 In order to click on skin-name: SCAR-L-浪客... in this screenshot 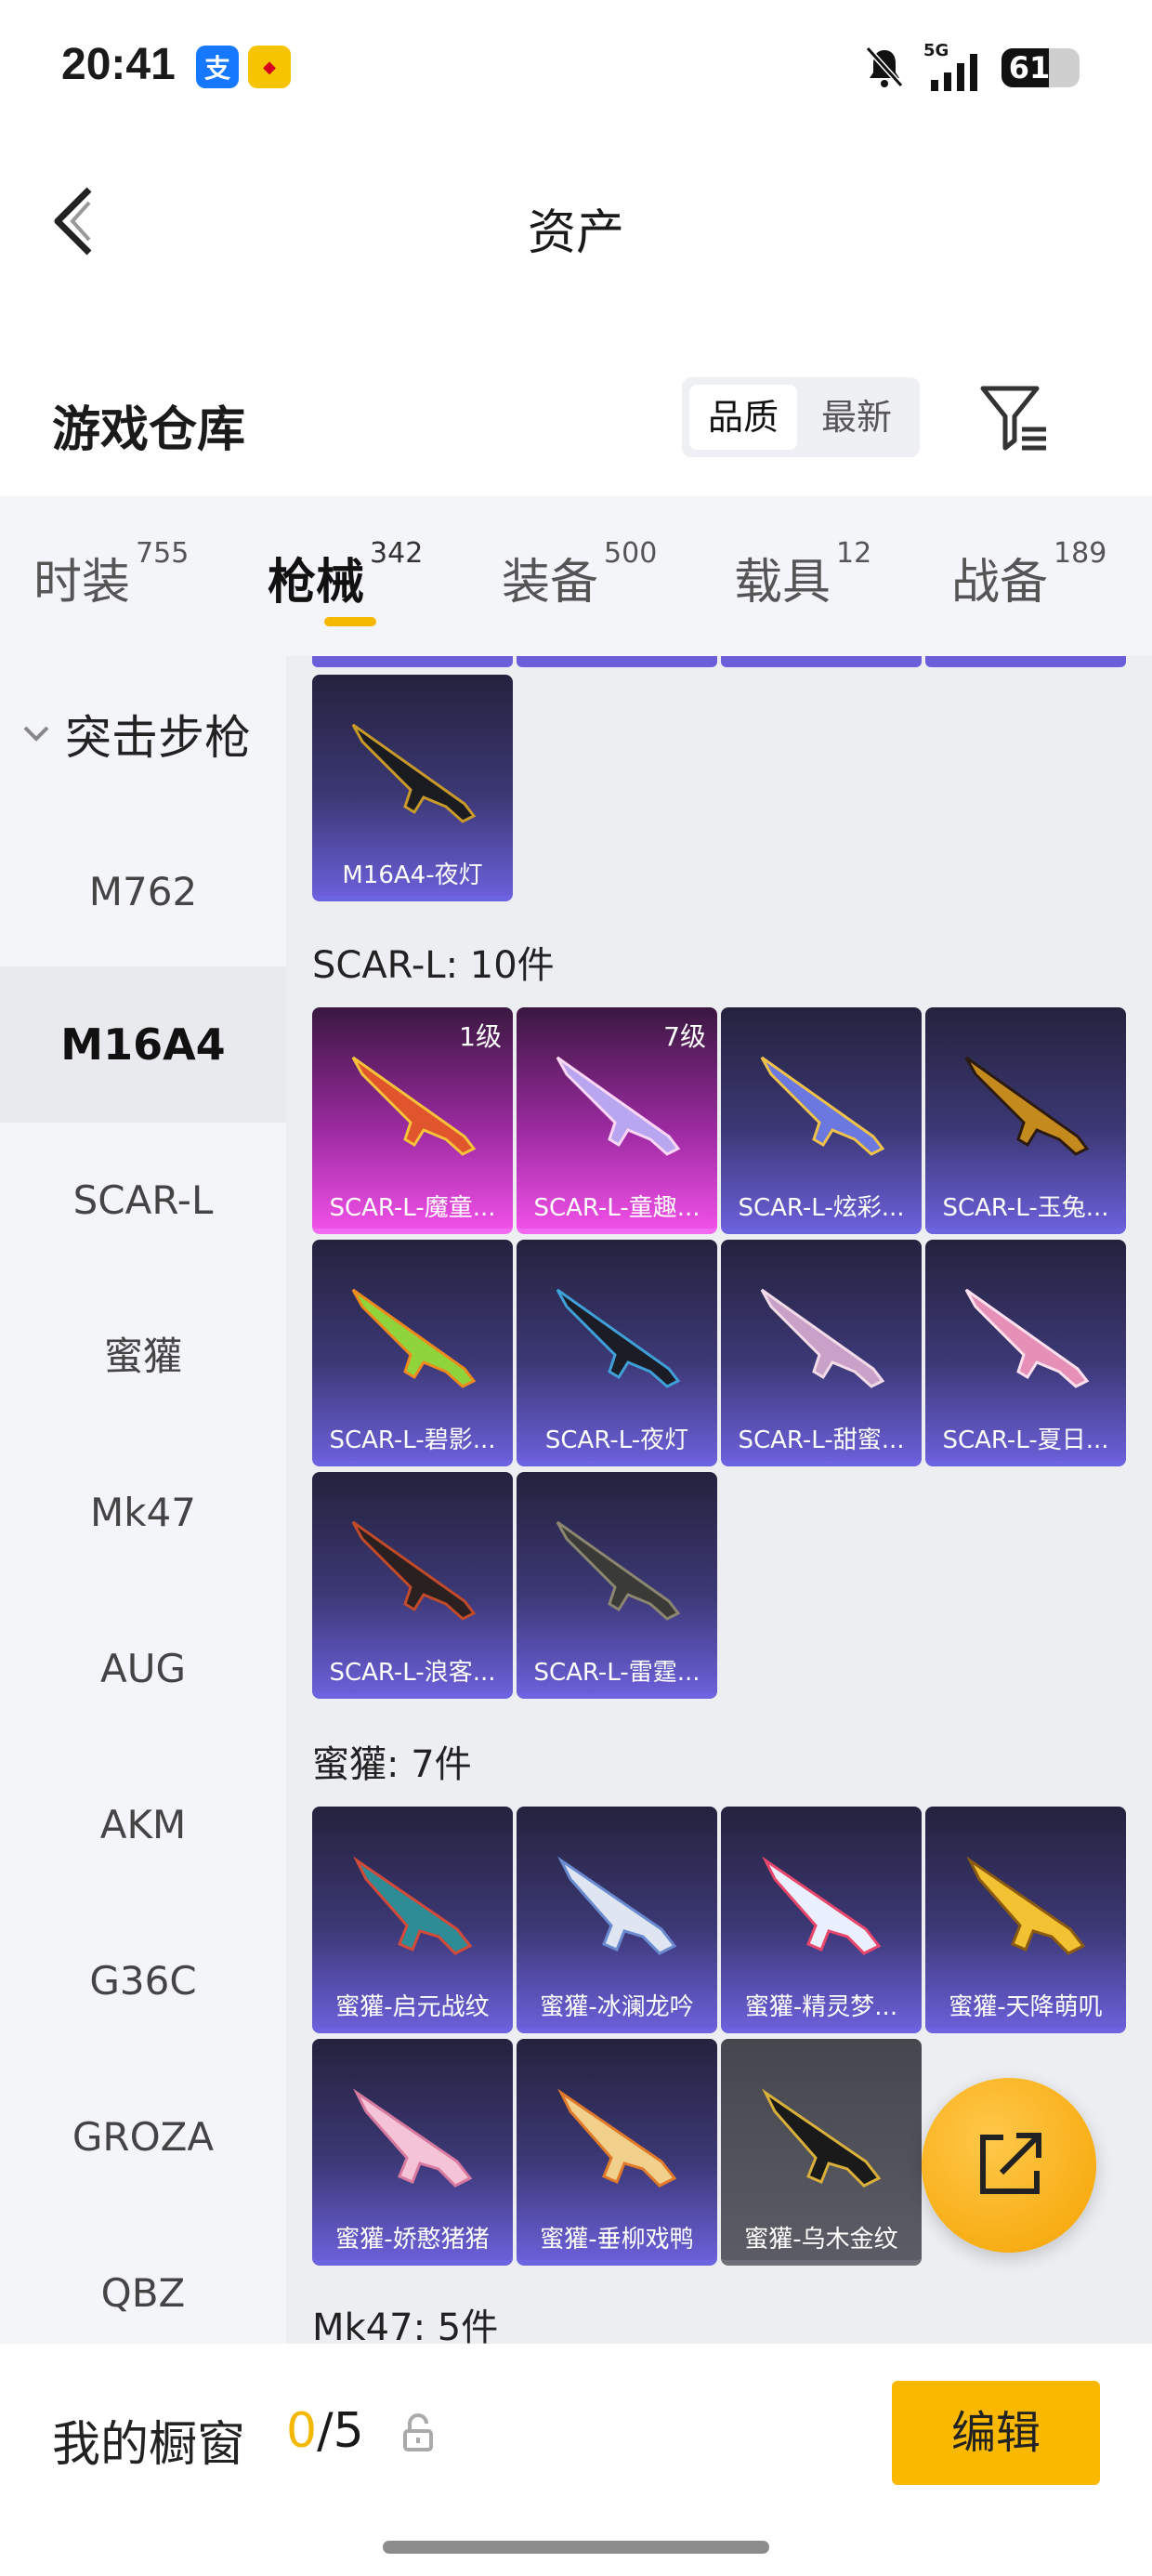, I will do `click(412, 1673)`.